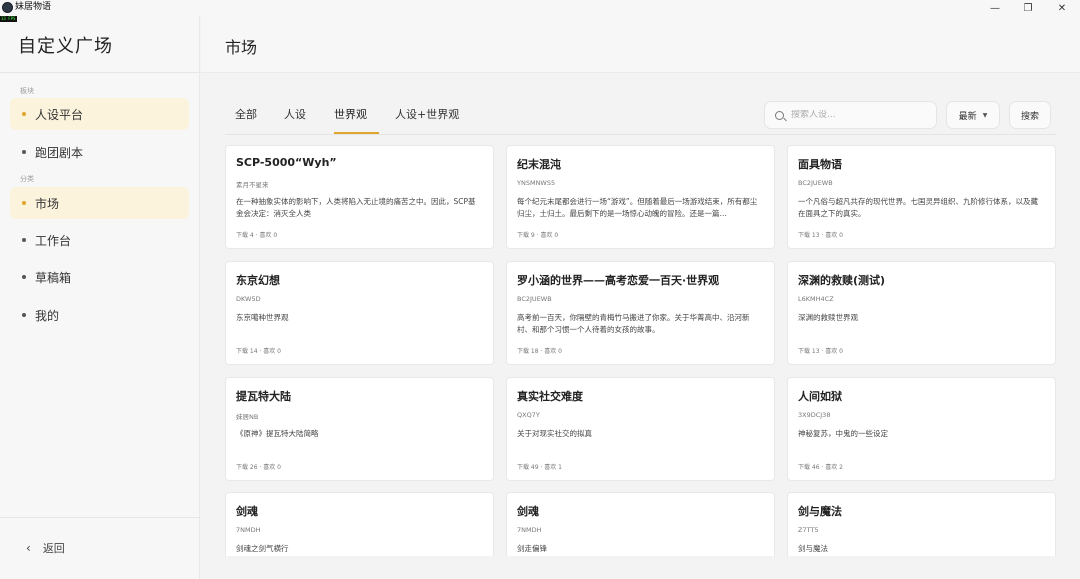  Describe the element at coordinates (539, 351) in the screenshot. I see `card-stats: 下载 18 · 喜欢 0` at that location.